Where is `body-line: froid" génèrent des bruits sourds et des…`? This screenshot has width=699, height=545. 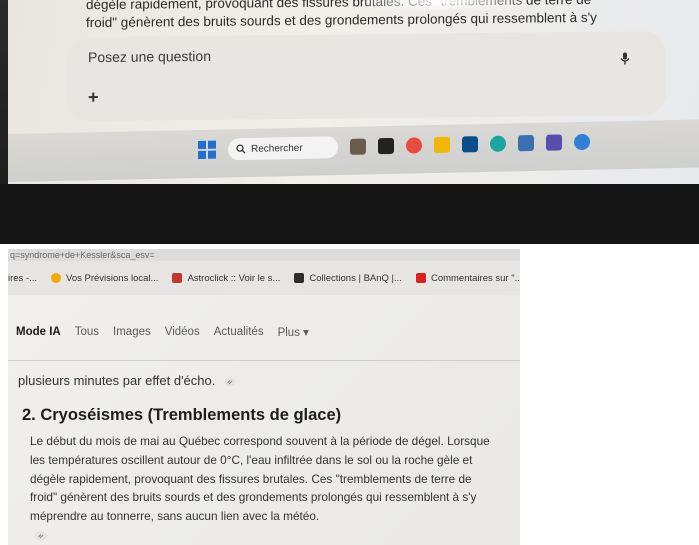
body-line: froid" génèrent des bruits sourds et des… is located at coordinates (253, 497).